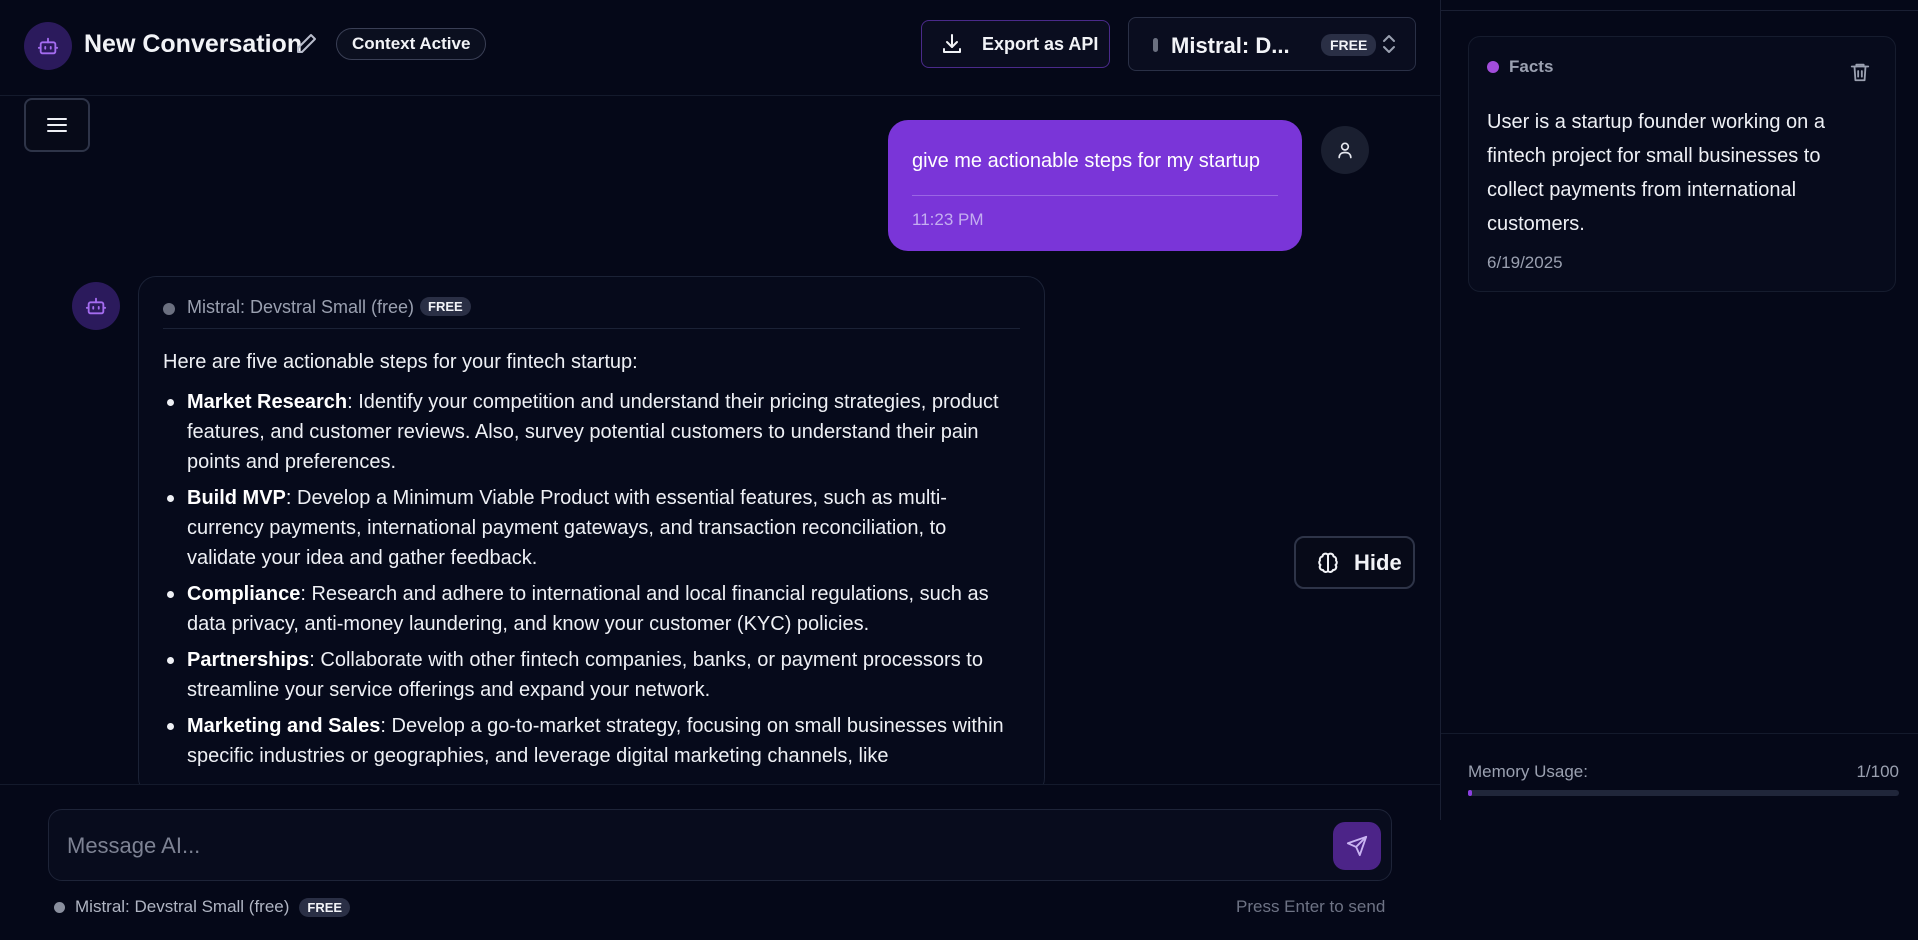  I want to click on export-api-button: Export as API, so click(1015, 44).